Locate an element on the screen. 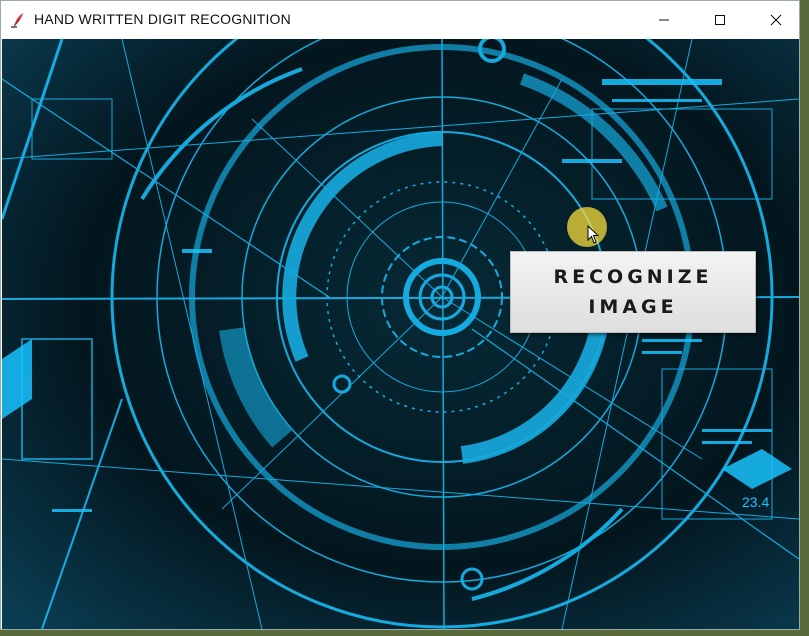 The height and width of the screenshot is (636, 809). recognize-image-button: RECOGNIZE IMAGE is located at coordinates (633, 292).